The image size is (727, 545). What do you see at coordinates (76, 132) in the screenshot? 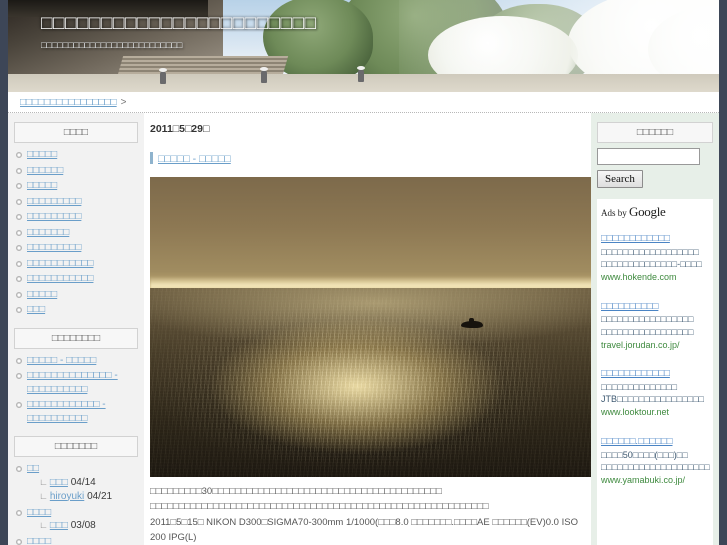
I see `sidebar-module-categories-heading: □□□□` at bounding box center [76, 132].